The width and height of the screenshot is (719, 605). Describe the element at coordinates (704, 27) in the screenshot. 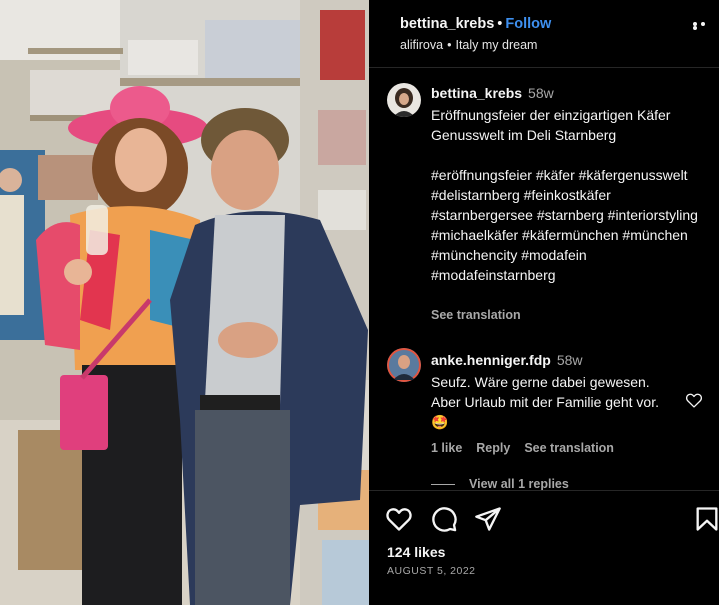

I see `more-options-icon` at that location.